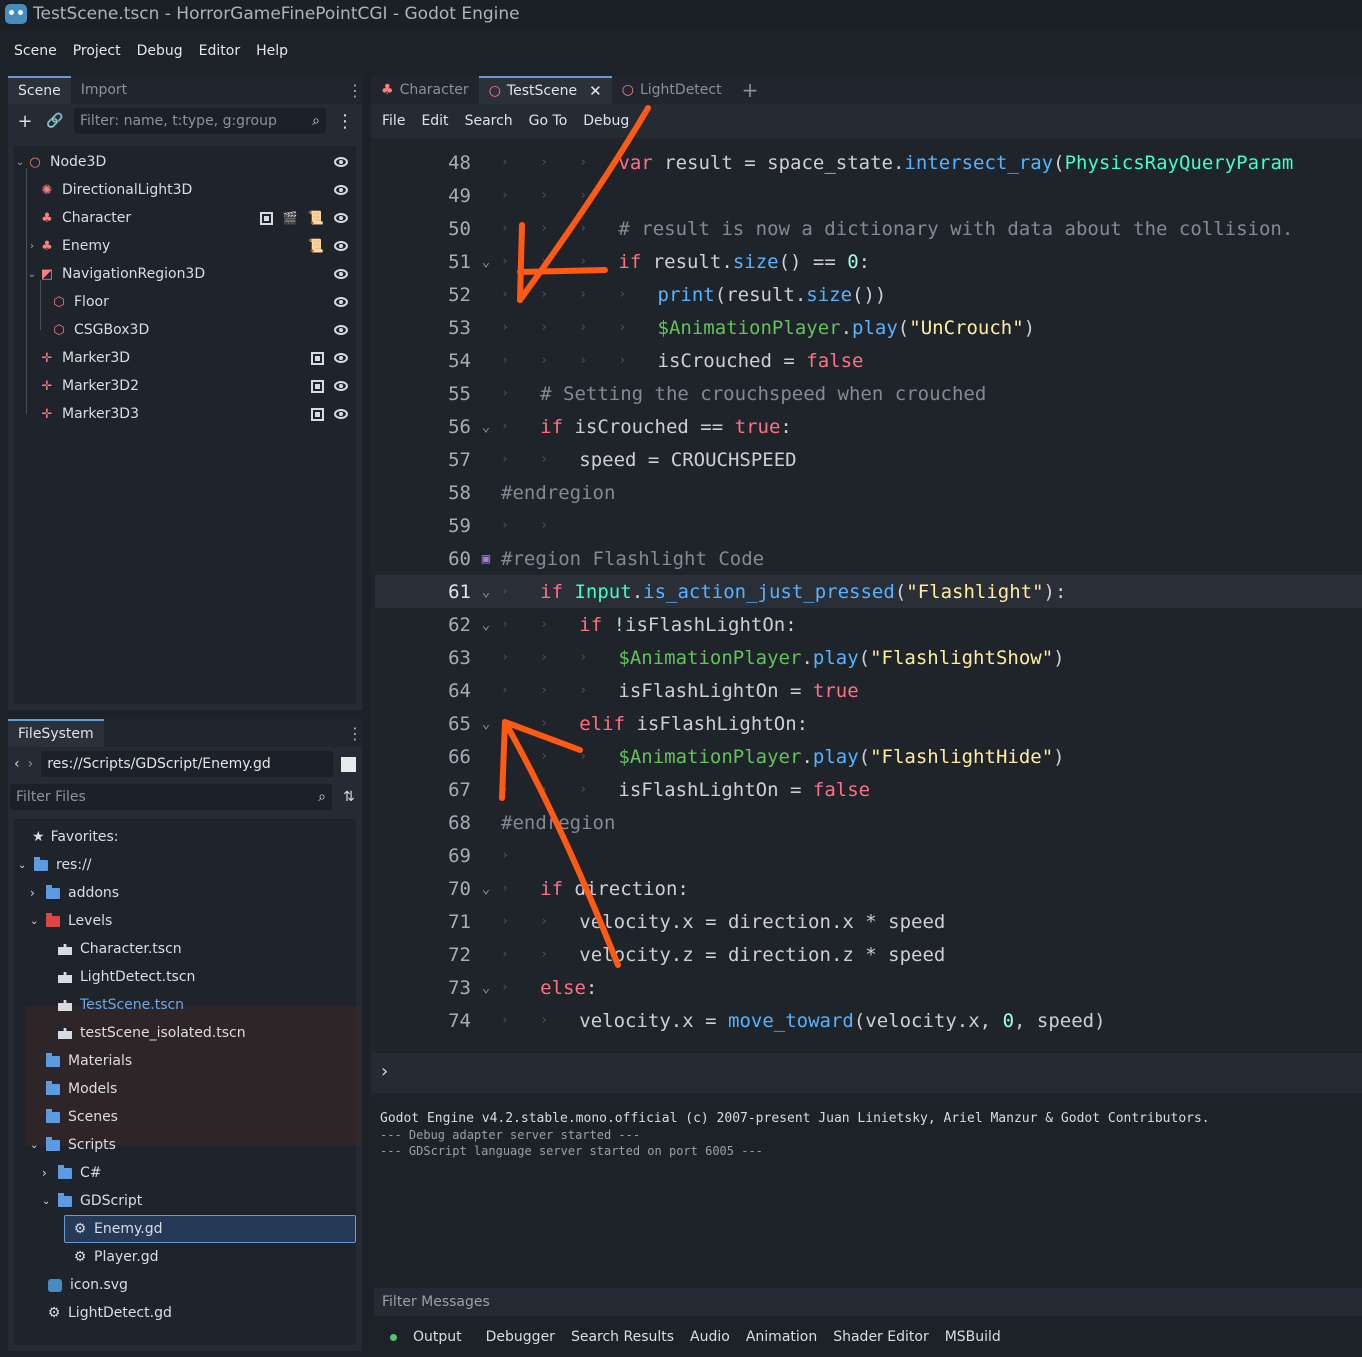  I want to click on tab-scene: Scene, so click(39, 90).